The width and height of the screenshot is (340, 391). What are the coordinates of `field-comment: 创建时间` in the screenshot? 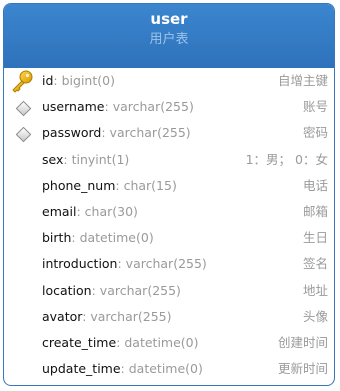 It's located at (302, 342).